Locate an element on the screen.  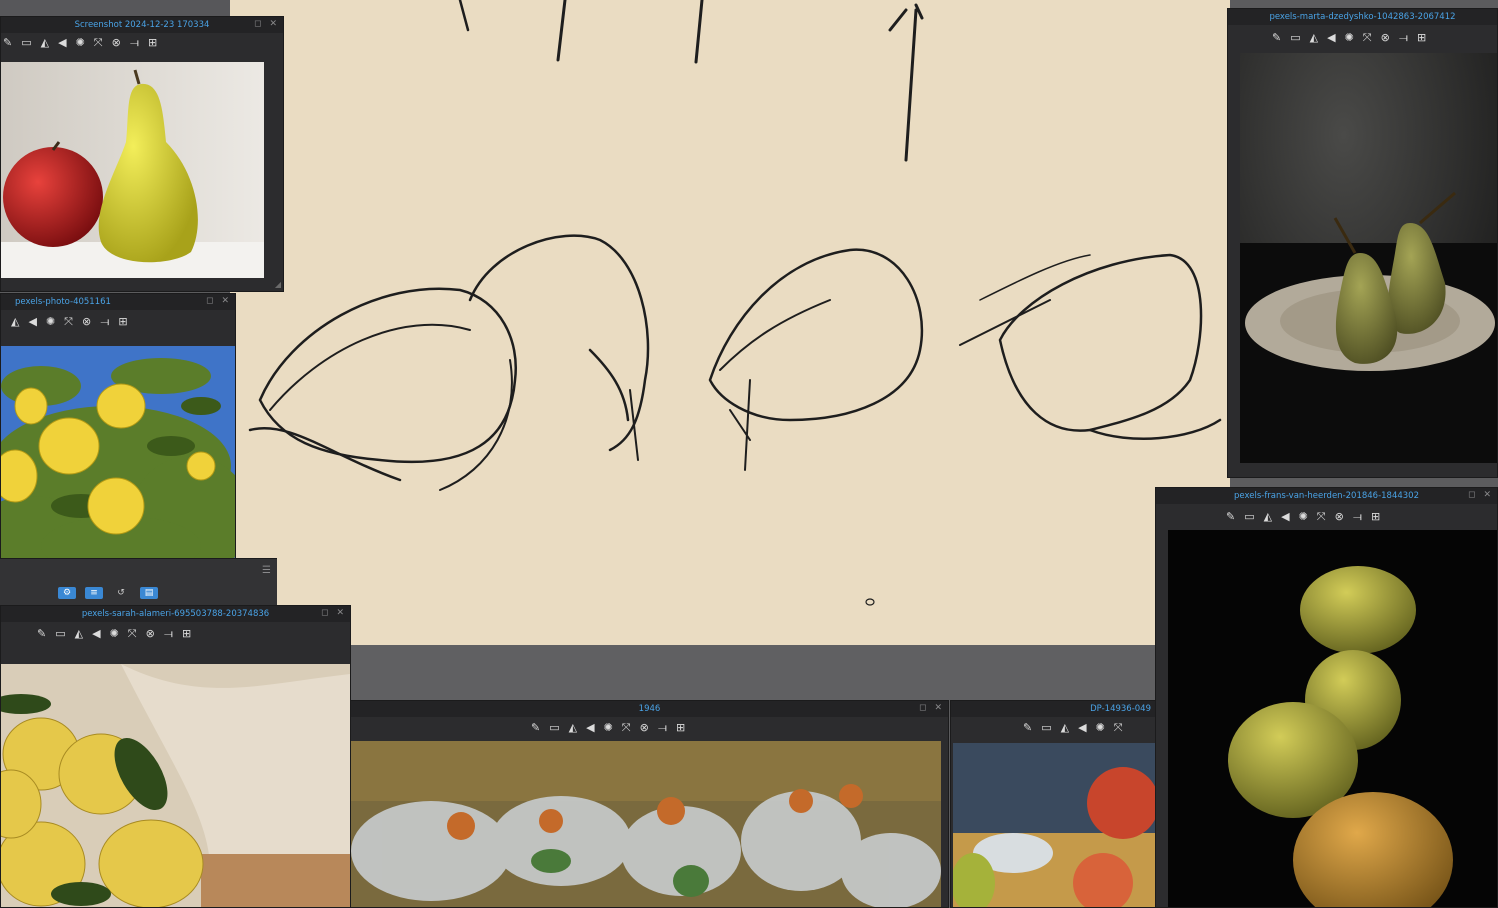
reference-panel-dp: DP-14936-049 ✎ ▭ ◭ ◀ ✺ ⤧ is located at coordinates (1055, 804).